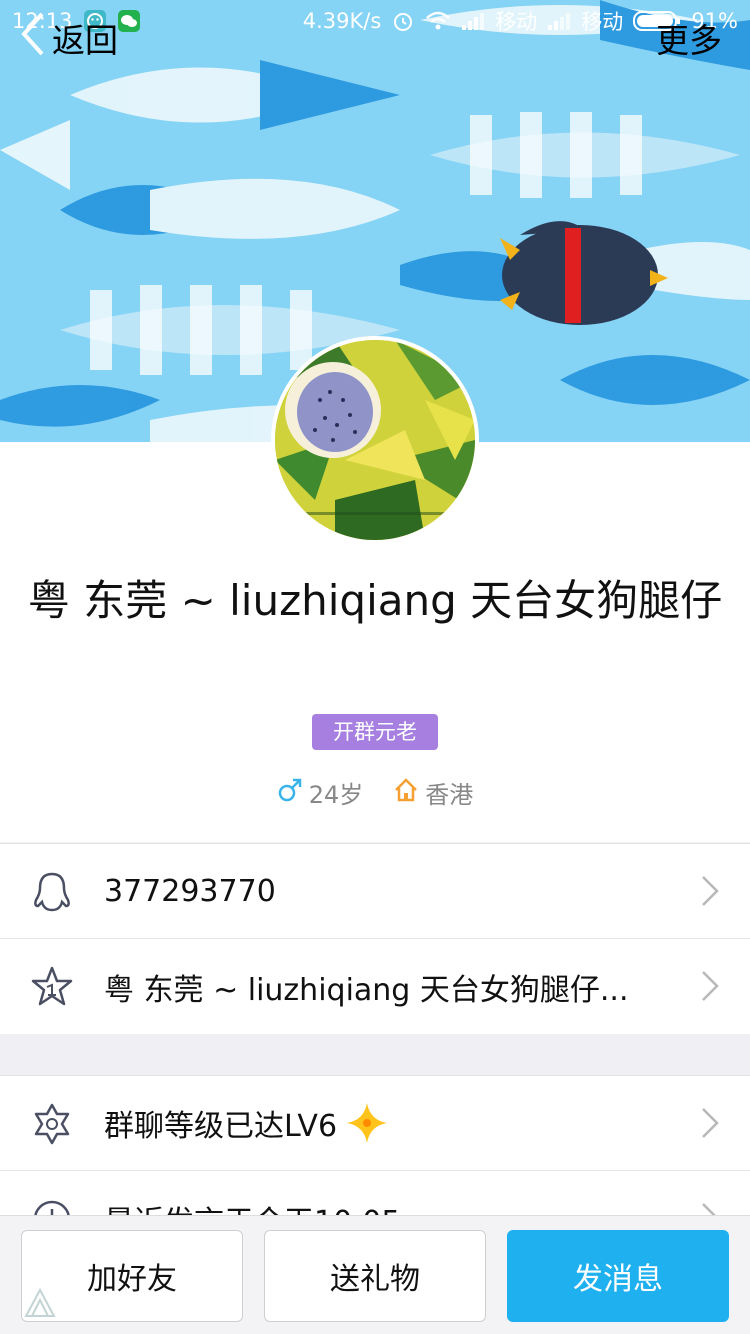 The image size is (750, 1334). I want to click on send-gift-button: 送礼物, so click(375, 1276).